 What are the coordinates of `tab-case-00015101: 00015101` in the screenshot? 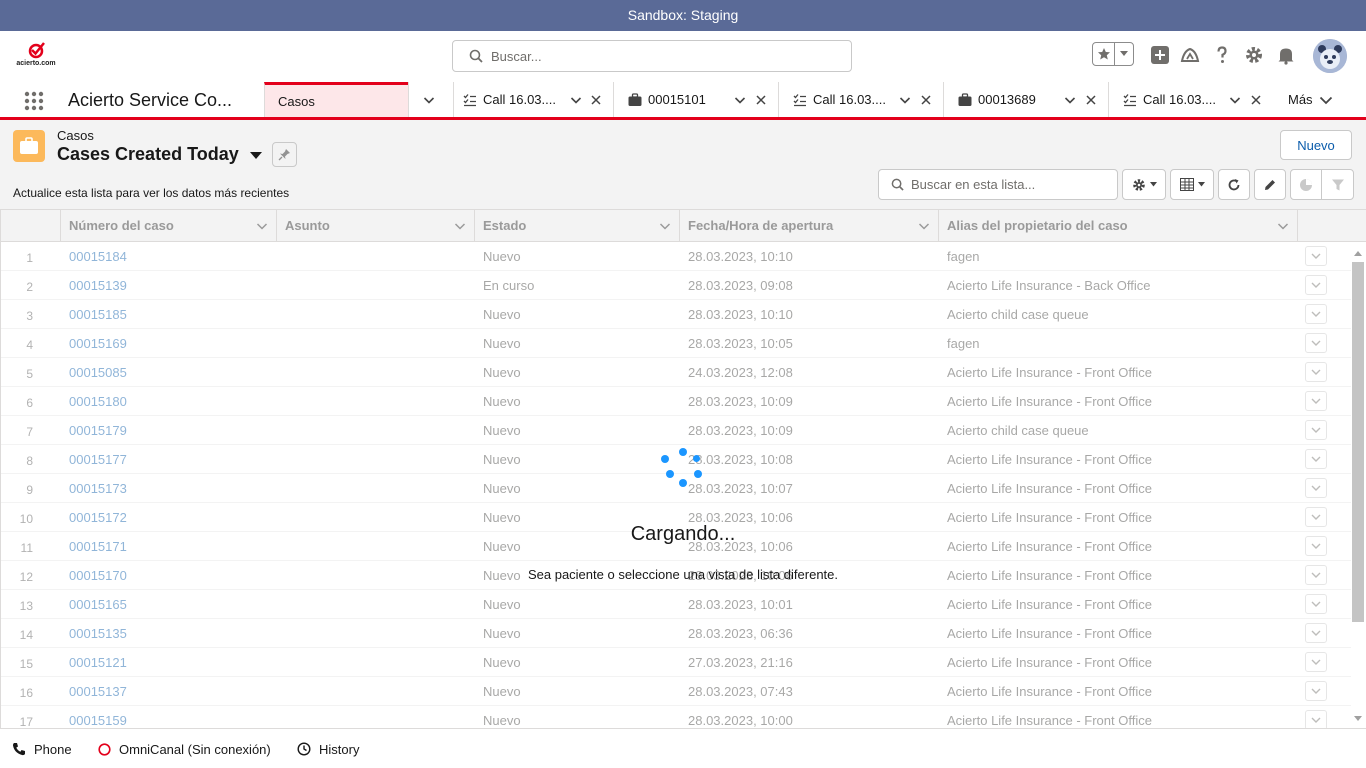 It's located at (695, 99).